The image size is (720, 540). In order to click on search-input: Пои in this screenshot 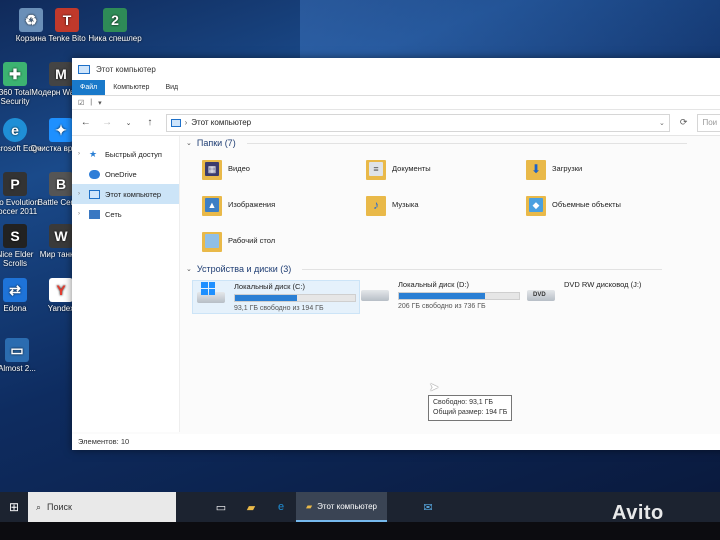, I will do `click(708, 122)`.